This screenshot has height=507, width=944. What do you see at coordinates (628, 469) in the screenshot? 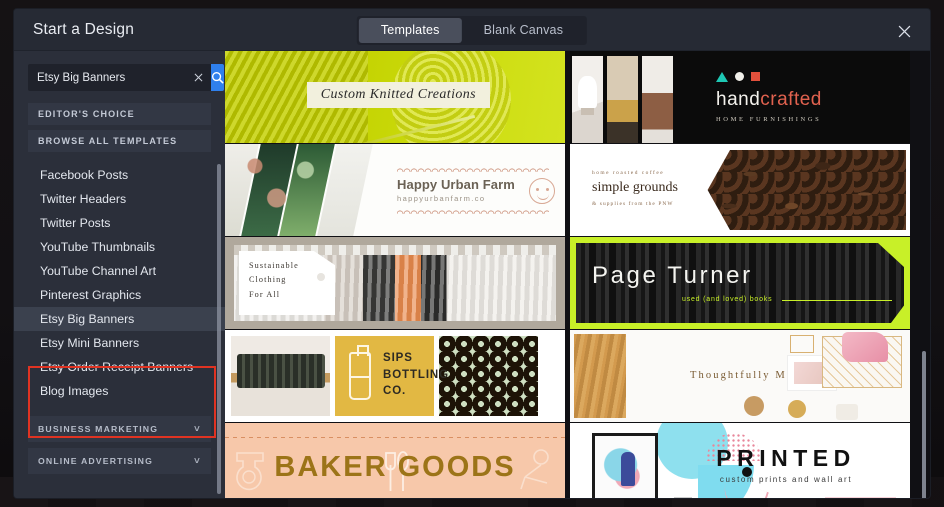
I see `figure-shape` at bounding box center [628, 469].